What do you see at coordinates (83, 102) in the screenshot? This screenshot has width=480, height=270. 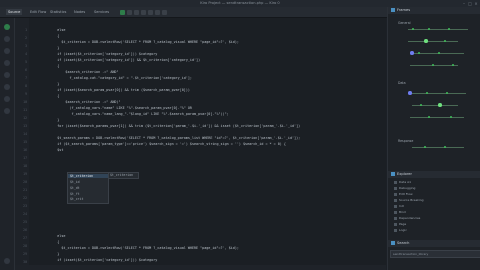 I see `code-line: $search_criterion .=" AND("` at bounding box center [83, 102].